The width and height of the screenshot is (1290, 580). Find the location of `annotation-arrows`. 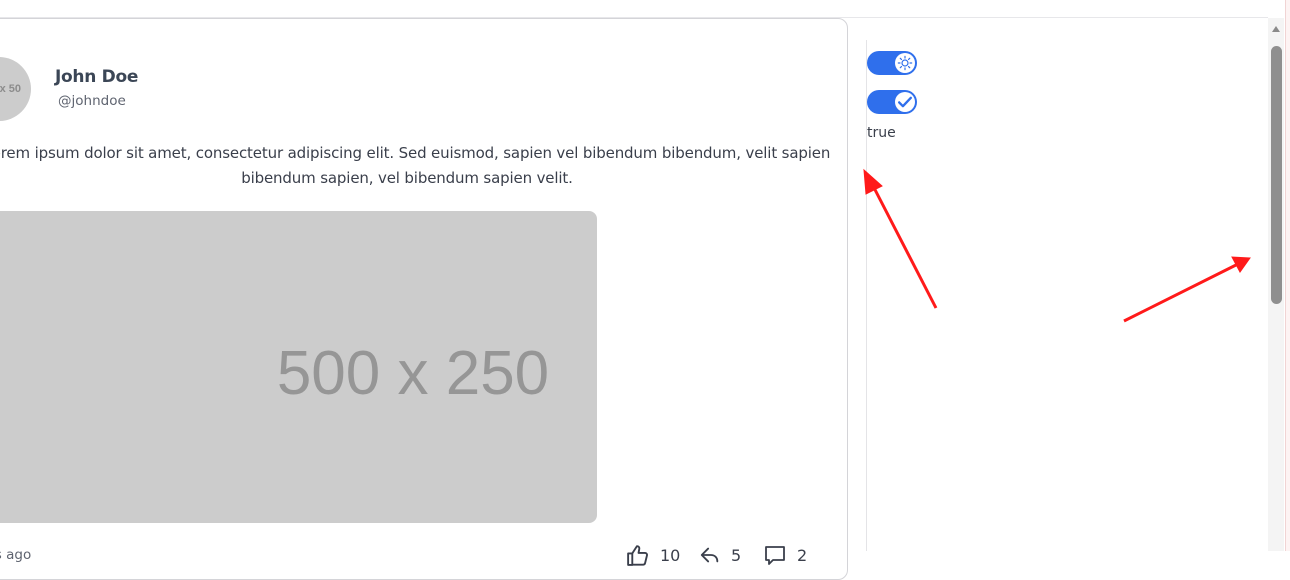

annotation-arrows is located at coordinates (1057, 245).